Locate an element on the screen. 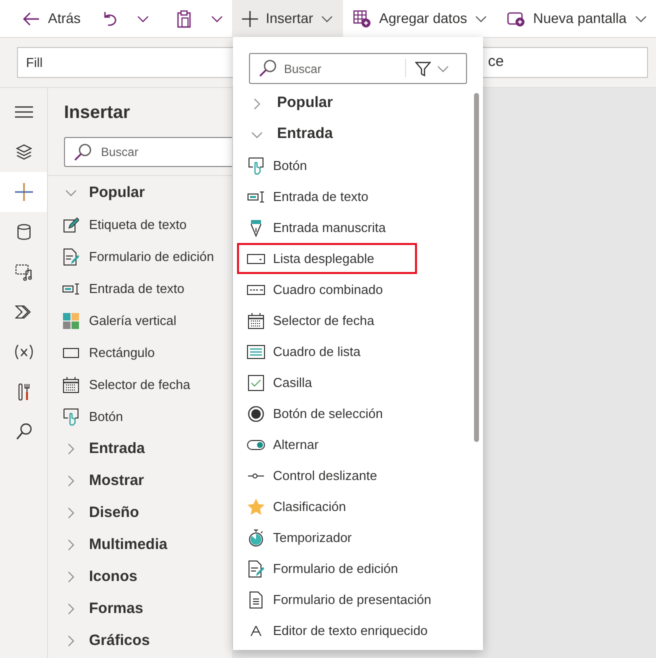  list-box-icon is located at coordinates (256, 351).